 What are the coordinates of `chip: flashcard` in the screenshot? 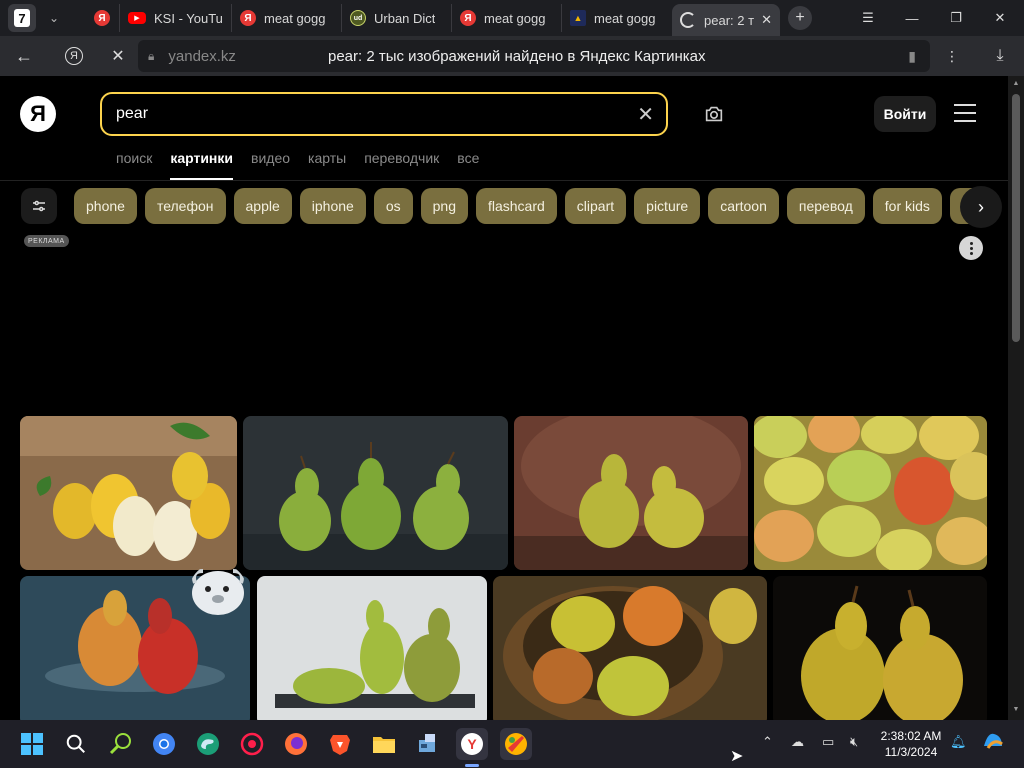 It's located at (516, 206).